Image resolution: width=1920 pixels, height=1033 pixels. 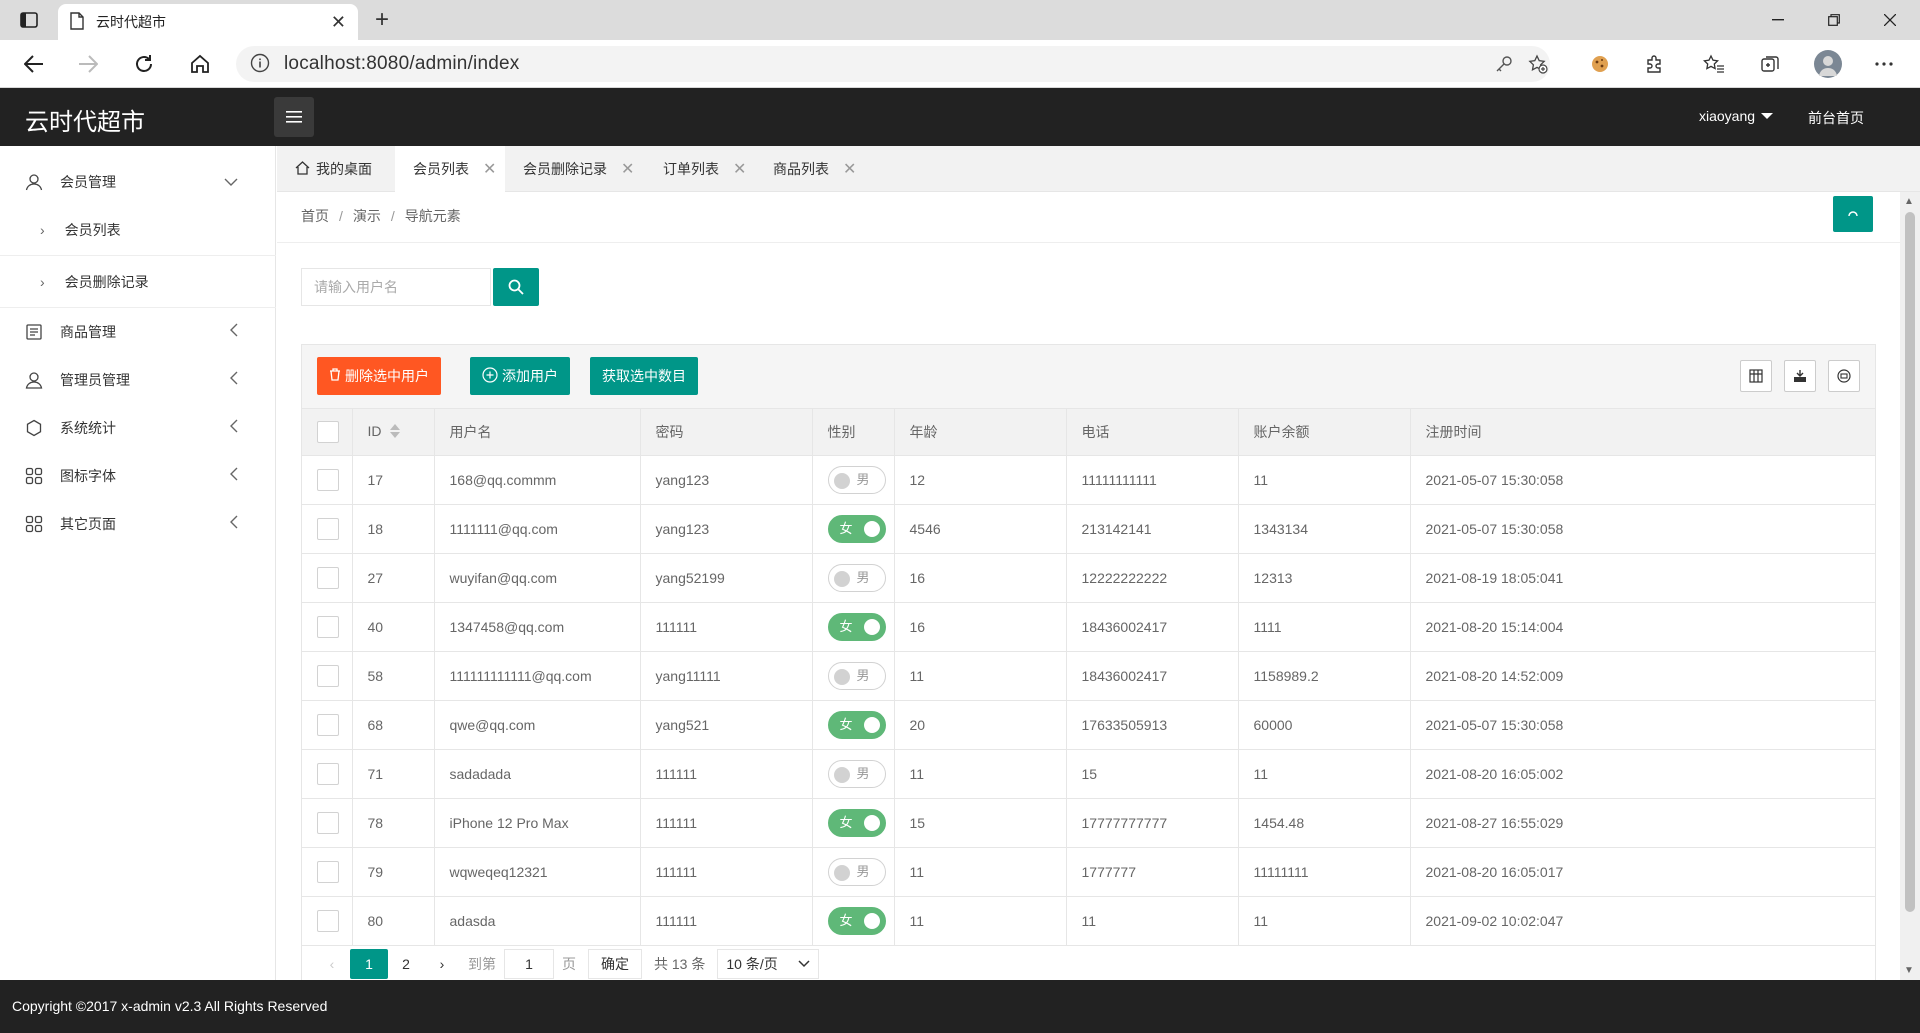 What do you see at coordinates (42, 281) in the screenshot?
I see `chevron-right-icon: ›` at bounding box center [42, 281].